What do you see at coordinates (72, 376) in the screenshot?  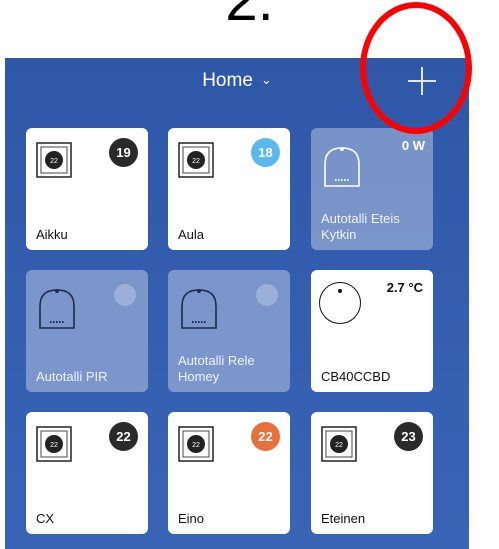 I see `device-label: Autotalli PIR` at bounding box center [72, 376].